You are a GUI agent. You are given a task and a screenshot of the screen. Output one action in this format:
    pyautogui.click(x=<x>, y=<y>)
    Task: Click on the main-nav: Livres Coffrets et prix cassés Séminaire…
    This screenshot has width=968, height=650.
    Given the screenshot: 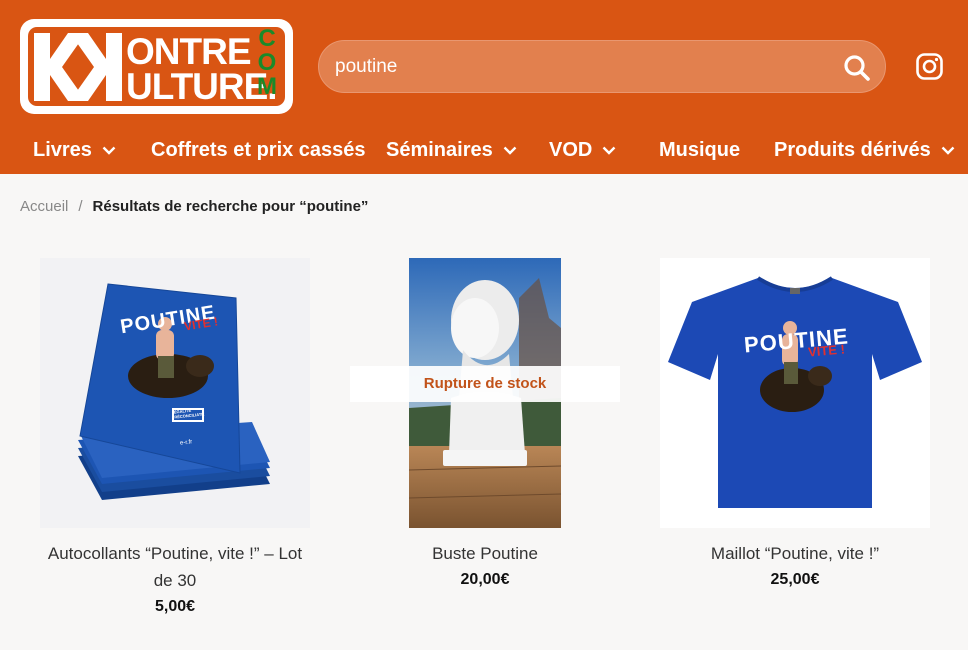 What is the action you would take?
    pyautogui.click(x=484, y=150)
    